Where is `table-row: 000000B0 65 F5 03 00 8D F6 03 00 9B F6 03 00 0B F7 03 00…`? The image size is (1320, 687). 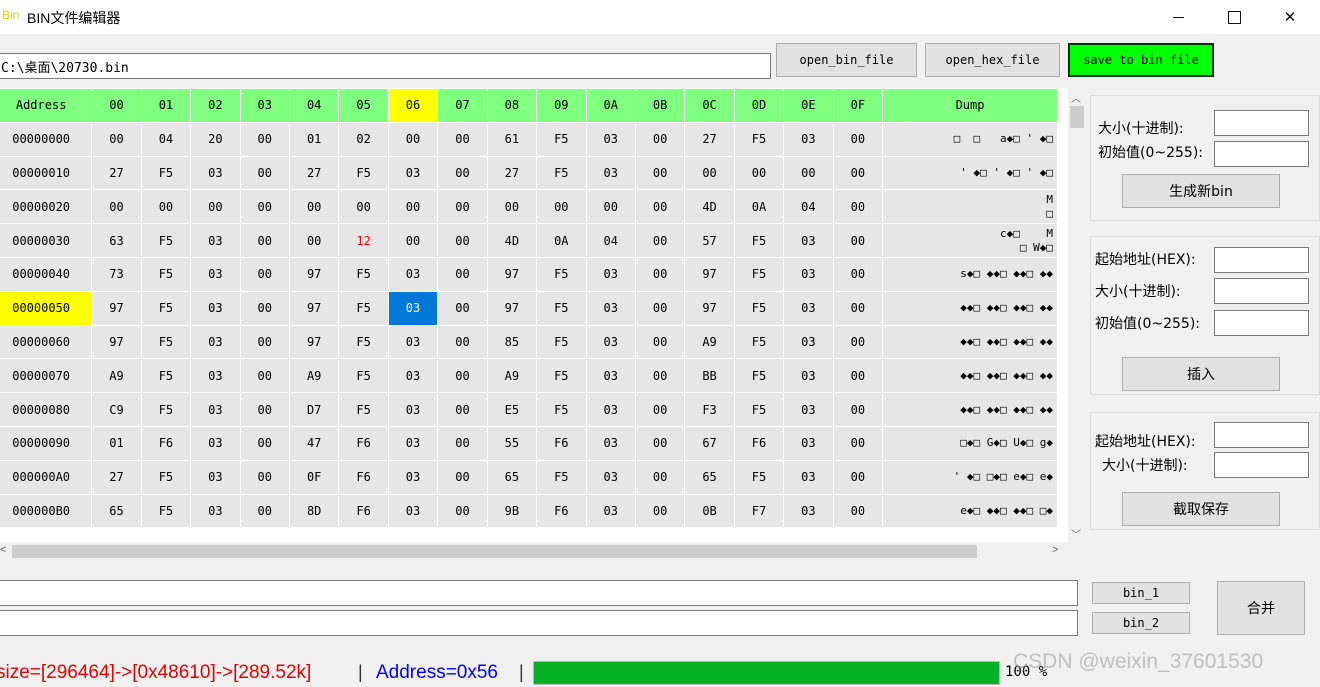
table-row: 000000B0 65 F5 03 00 8D F6 03 00 9B F6 03 00 0B F7 03 00… is located at coordinates (529, 511).